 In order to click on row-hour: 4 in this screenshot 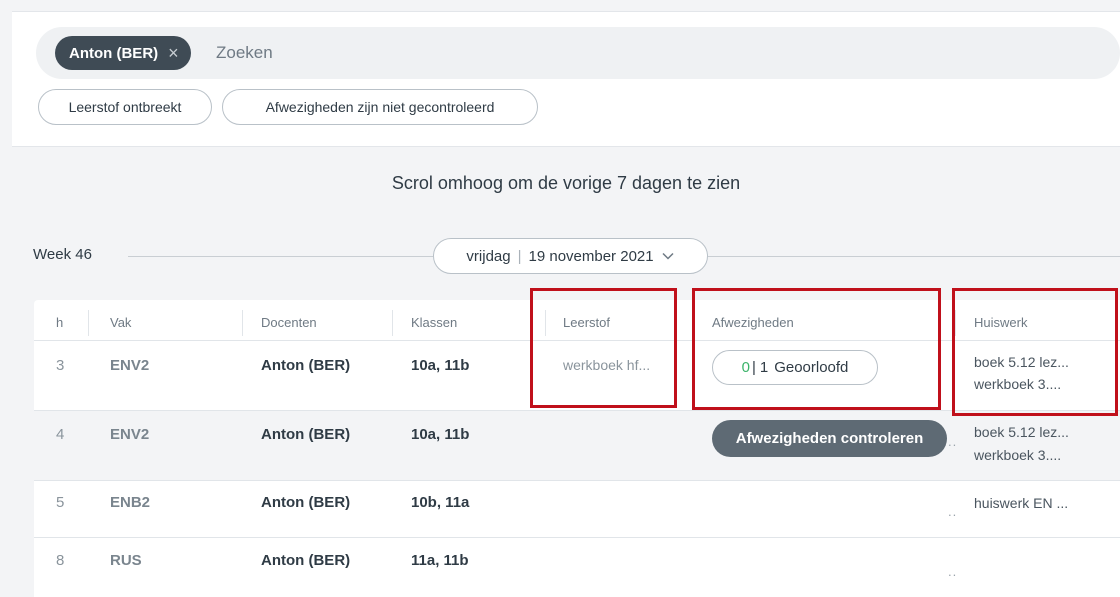, I will do `click(60, 434)`.